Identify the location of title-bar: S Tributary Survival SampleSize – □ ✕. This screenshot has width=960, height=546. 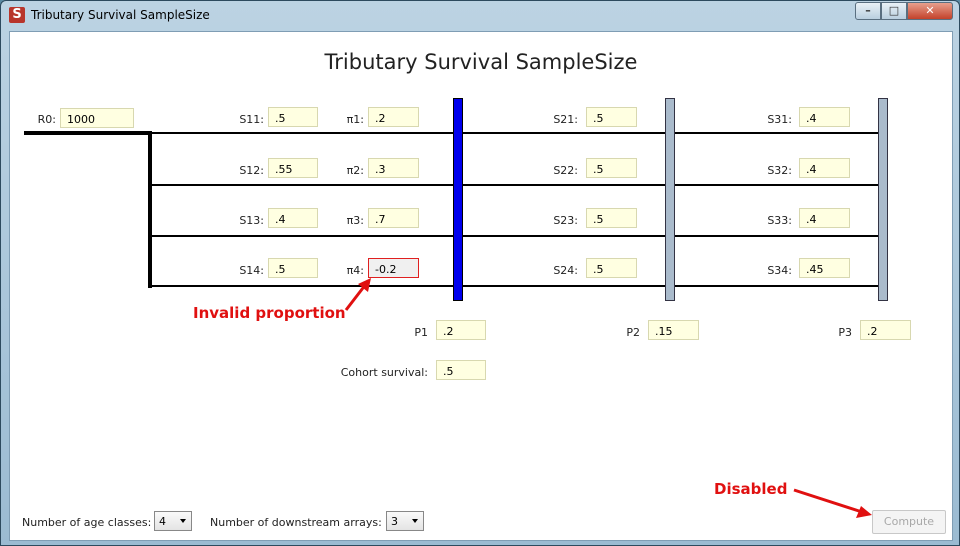
(480, 15).